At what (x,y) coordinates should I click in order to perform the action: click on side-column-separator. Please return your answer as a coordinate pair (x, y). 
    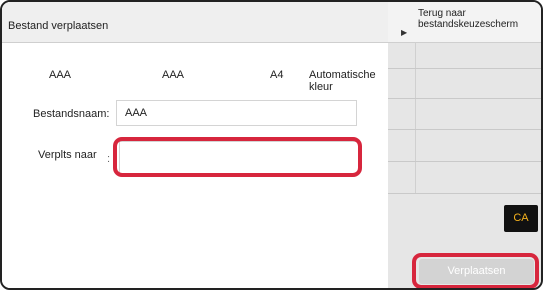
    Looking at the image, I should click on (415, 118).